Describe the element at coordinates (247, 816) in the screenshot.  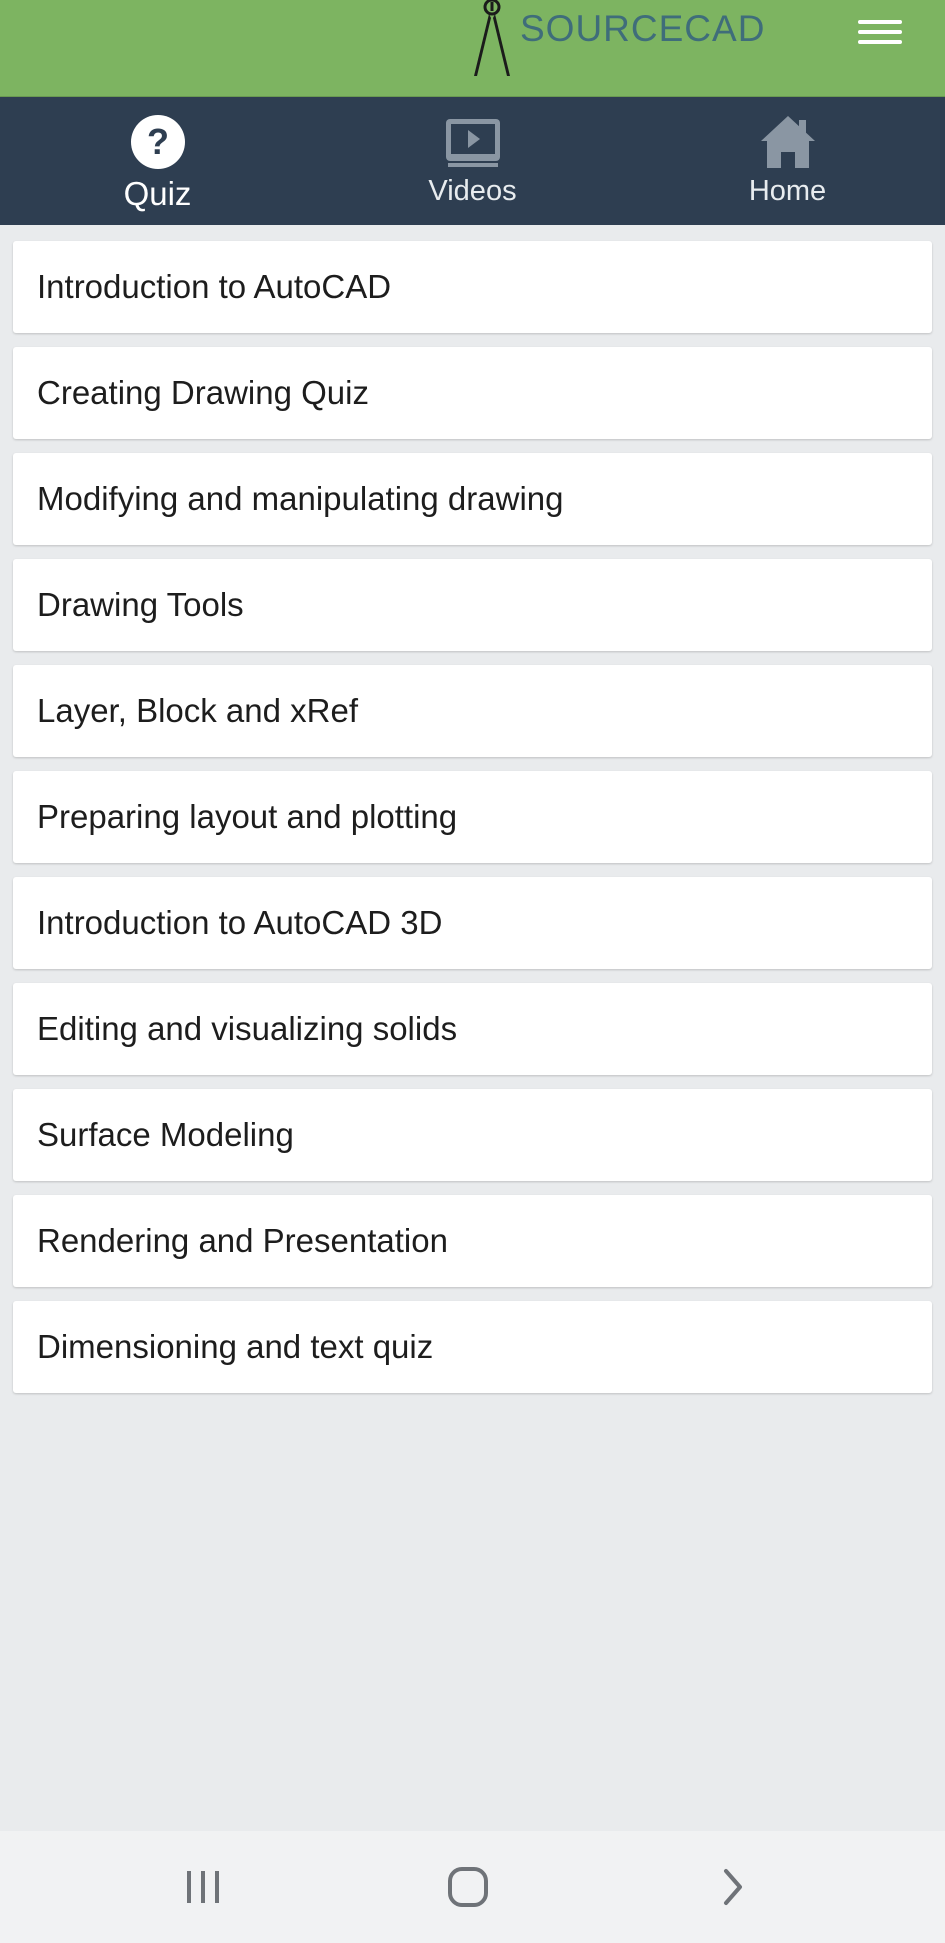
I see `list-item-label: Preparing layout and plotting` at that location.